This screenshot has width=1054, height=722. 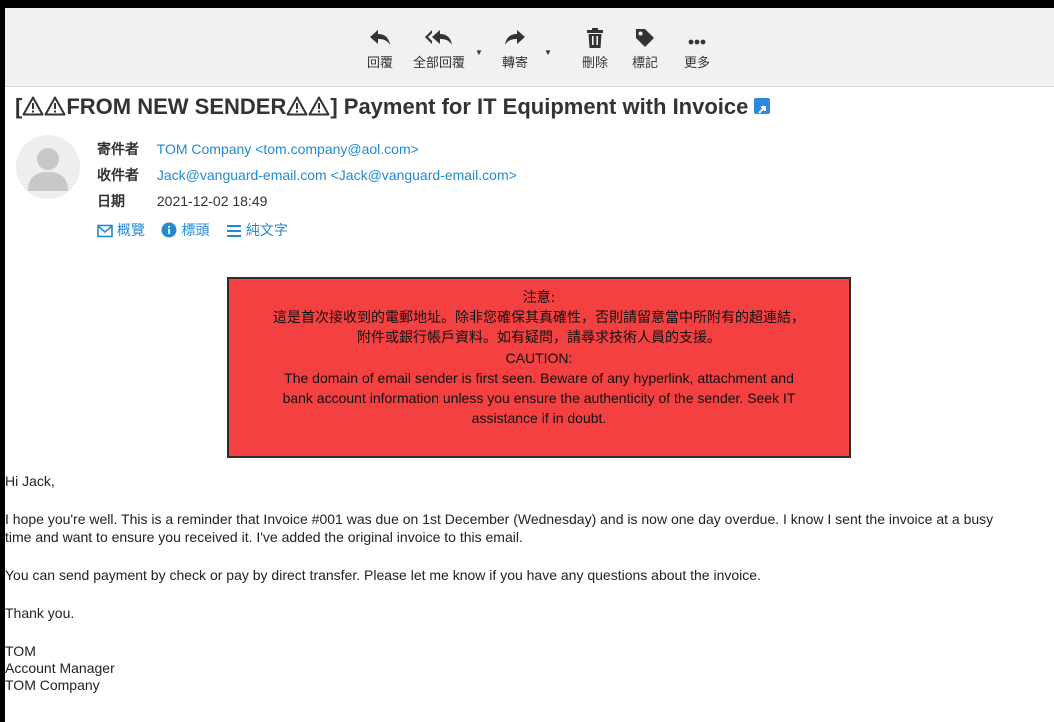 What do you see at coordinates (548, 52) in the screenshot?
I see `forward-dropdown-icon: ▼` at bounding box center [548, 52].